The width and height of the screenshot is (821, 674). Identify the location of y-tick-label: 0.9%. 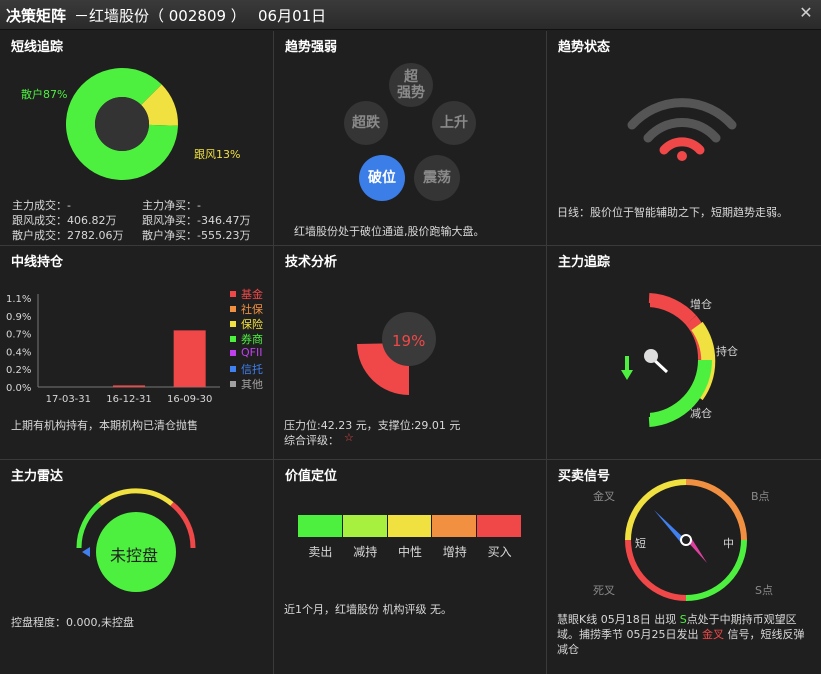
(18, 317).